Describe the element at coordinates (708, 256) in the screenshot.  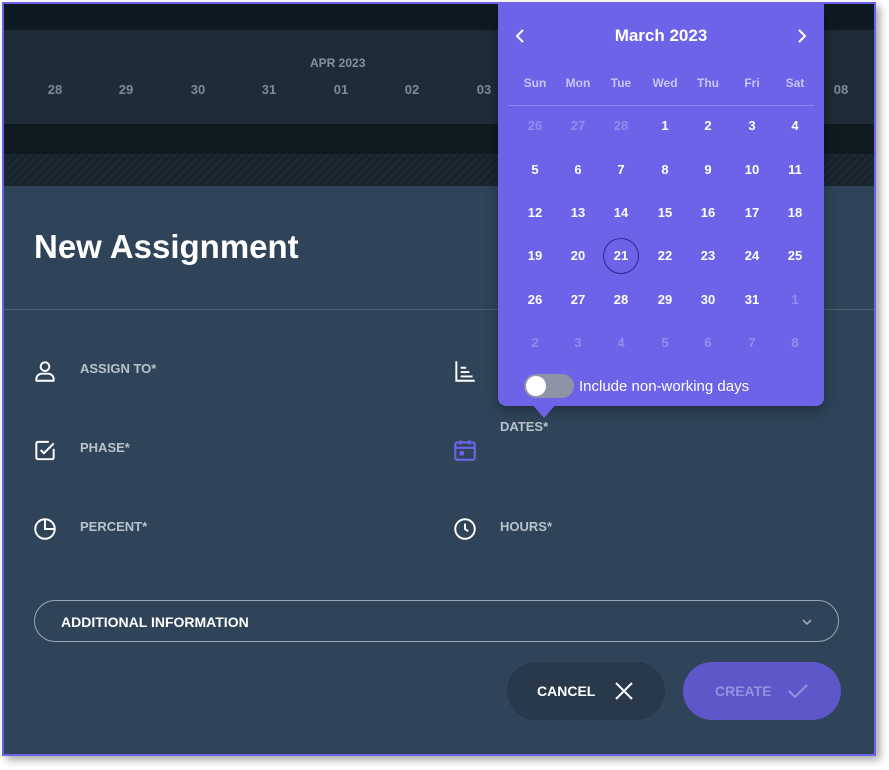
I see `calendar-day: 23` at that location.